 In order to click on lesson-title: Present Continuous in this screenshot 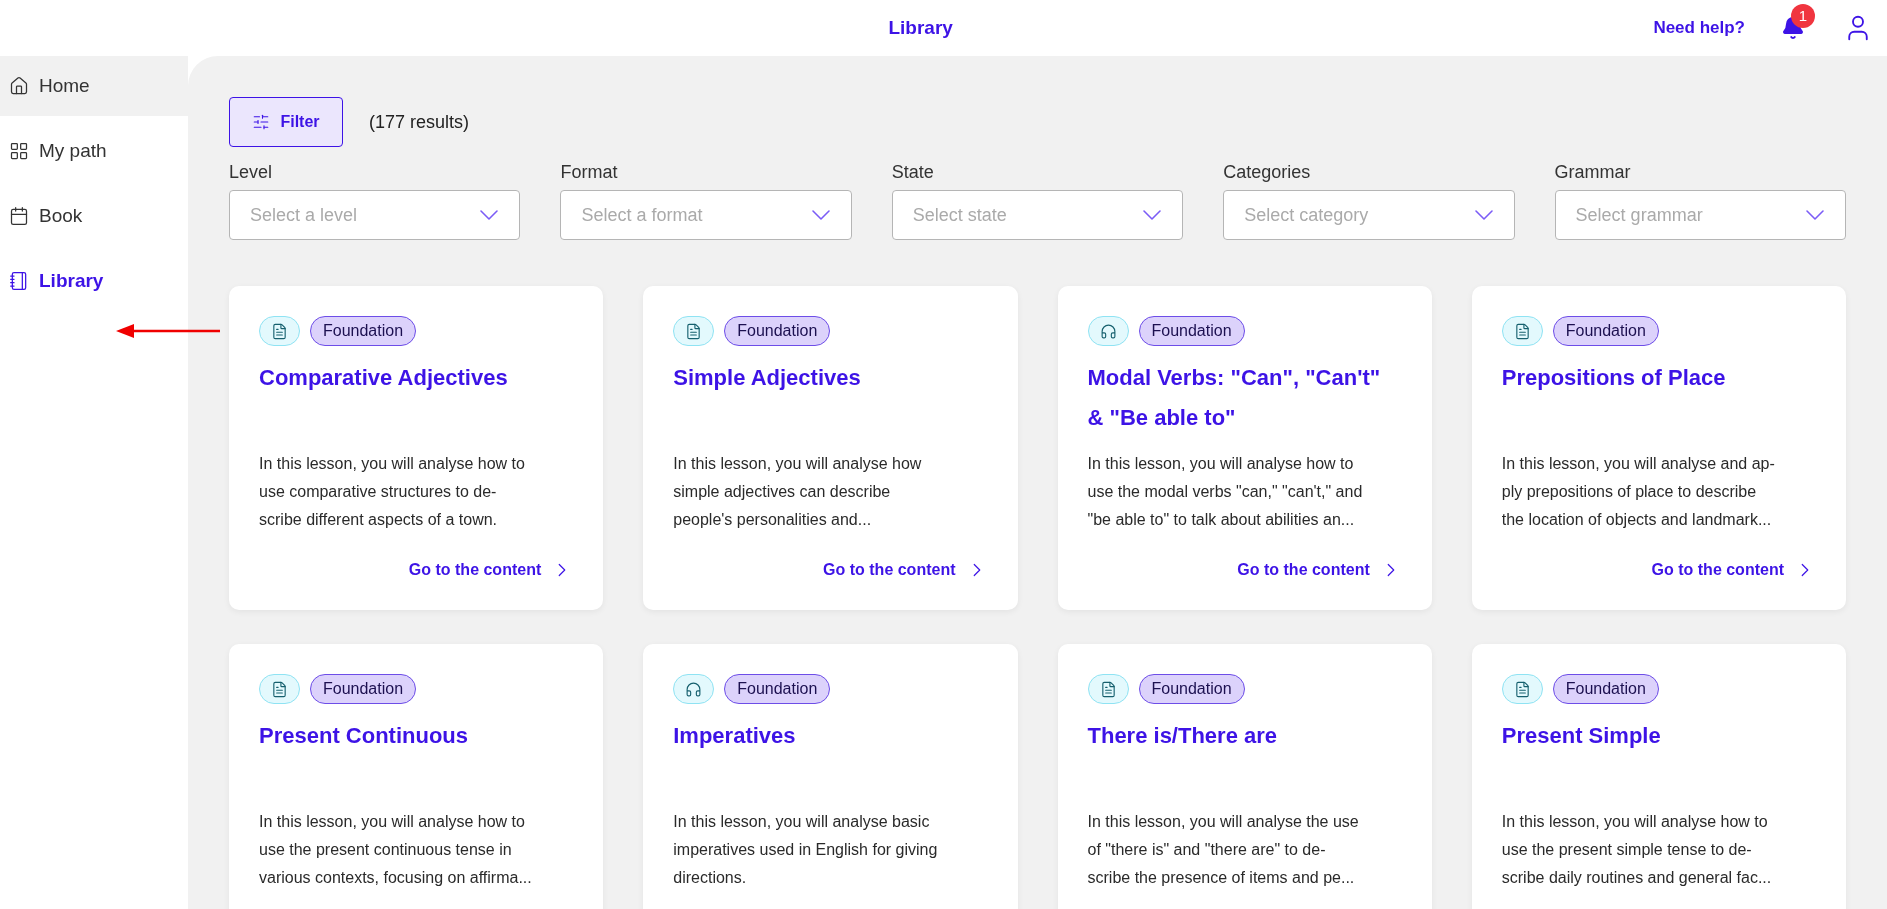, I will do `click(416, 736)`.